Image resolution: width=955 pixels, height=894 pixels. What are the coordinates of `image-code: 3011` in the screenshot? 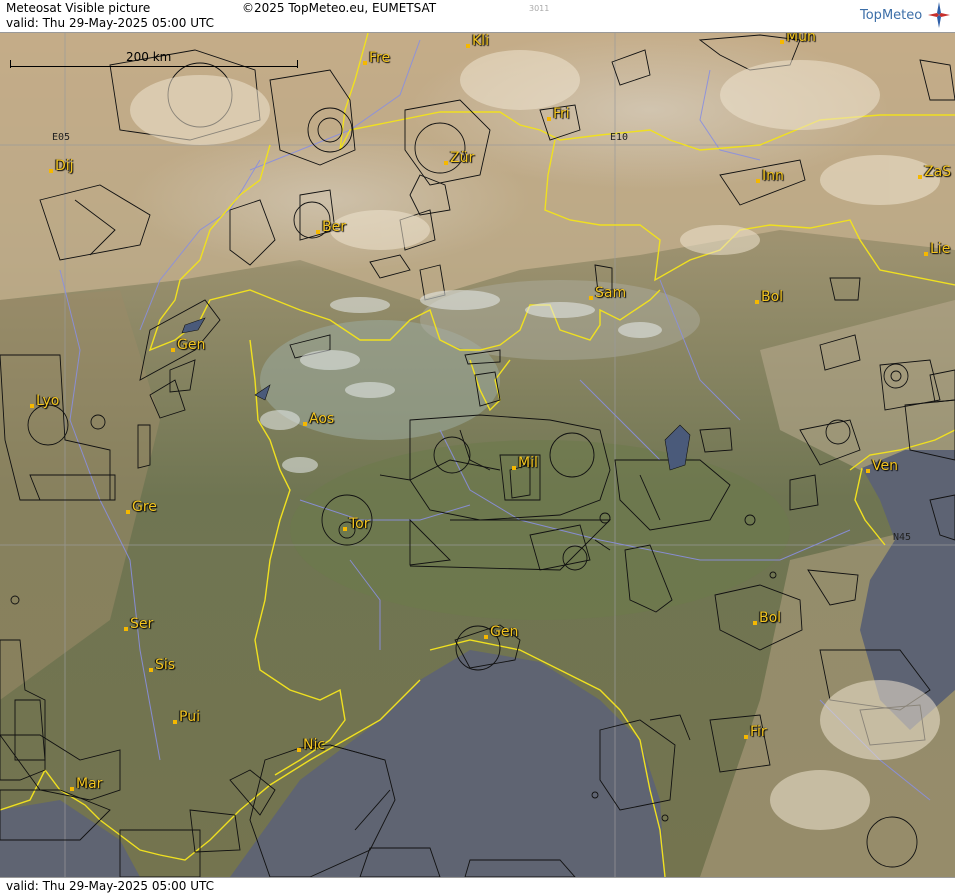 It's located at (539, 8).